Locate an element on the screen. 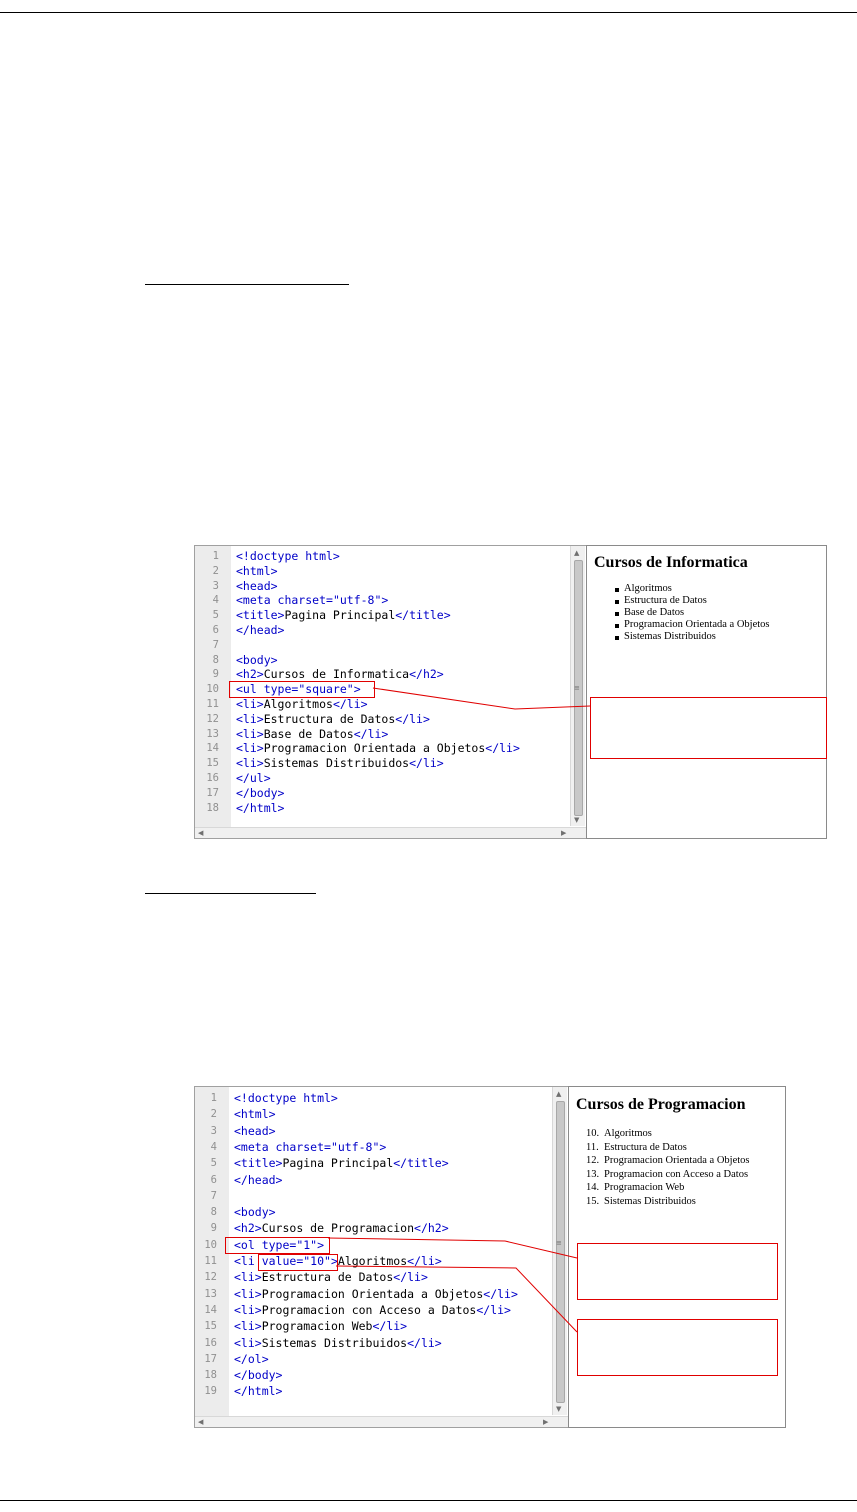 The height and width of the screenshot is (1512, 857). annotation-connectors is located at coordinates (459, 1010).